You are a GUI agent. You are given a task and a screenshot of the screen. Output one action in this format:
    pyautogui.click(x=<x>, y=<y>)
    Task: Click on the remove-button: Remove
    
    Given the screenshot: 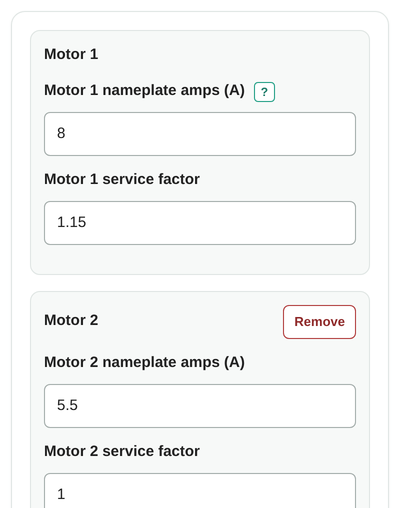 What is the action you would take?
    pyautogui.click(x=319, y=321)
    